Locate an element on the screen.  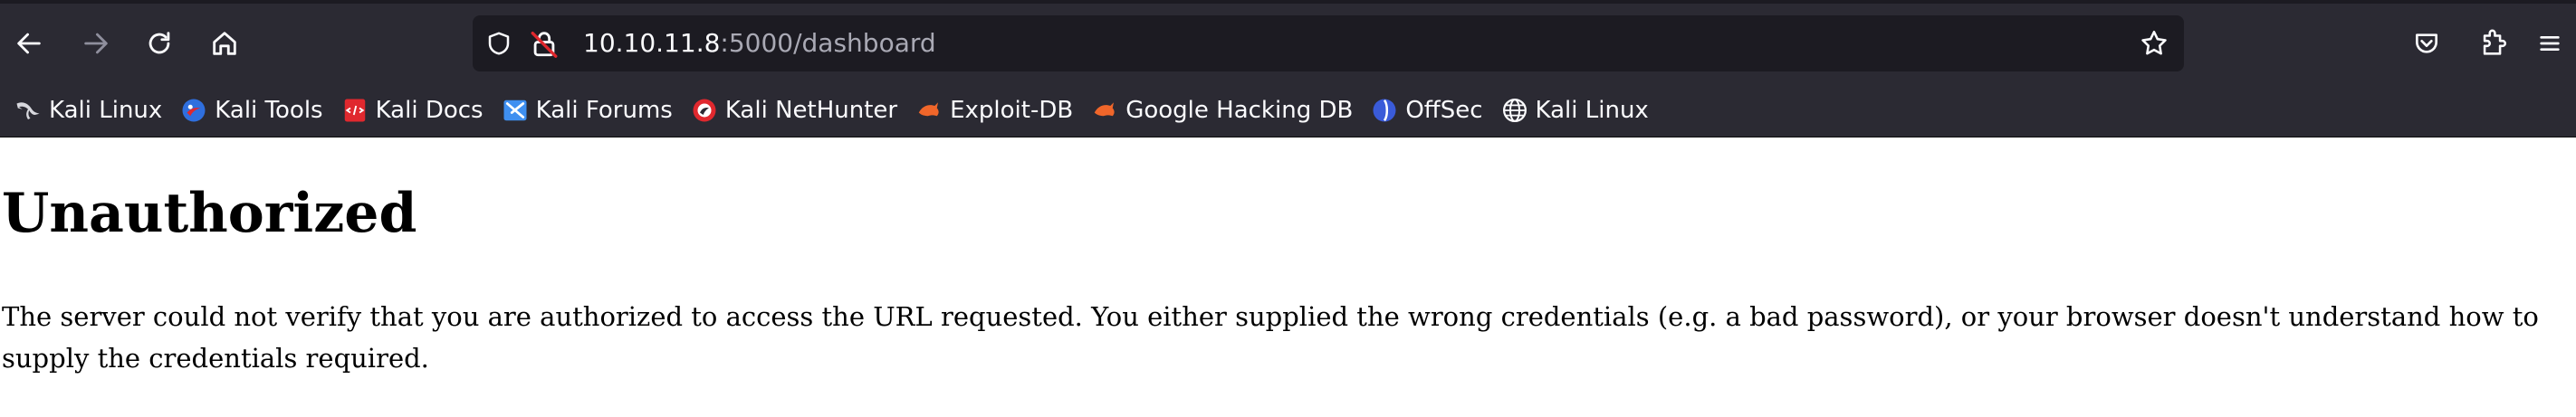
url-text: 10.10.11.8:5000/dashboard is located at coordinates (759, 43).